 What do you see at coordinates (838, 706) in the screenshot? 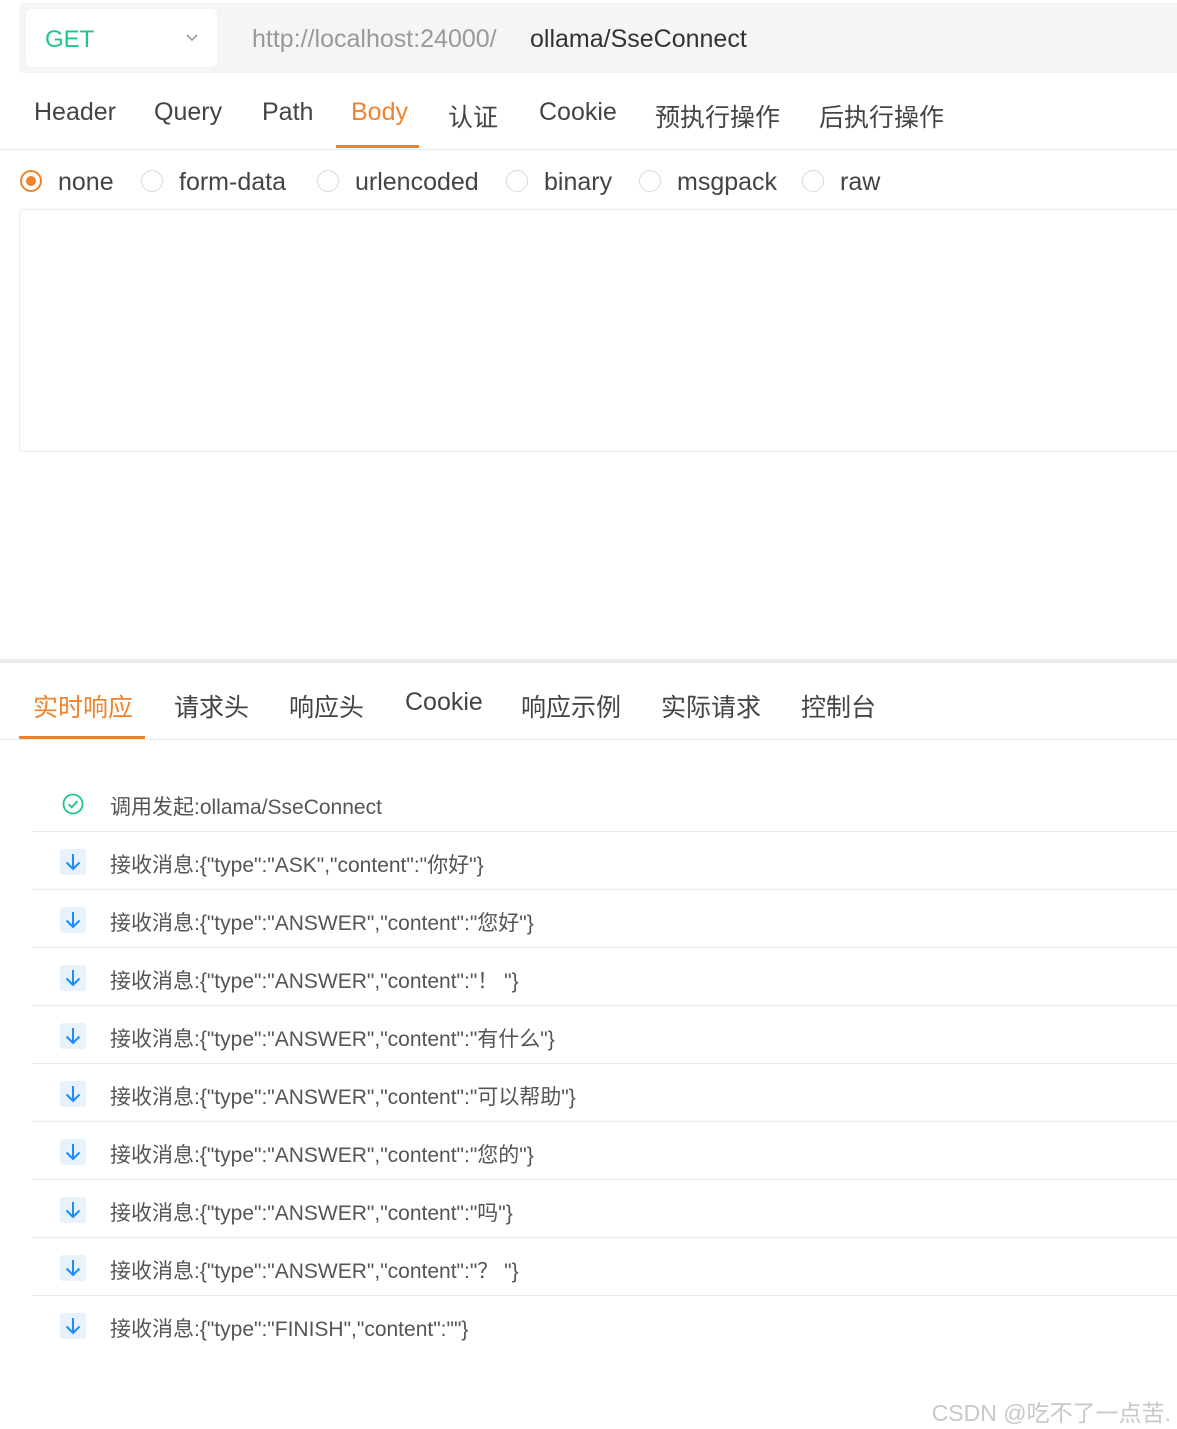
I see `tab-console: 控制台` at bounding box center [838, 706].